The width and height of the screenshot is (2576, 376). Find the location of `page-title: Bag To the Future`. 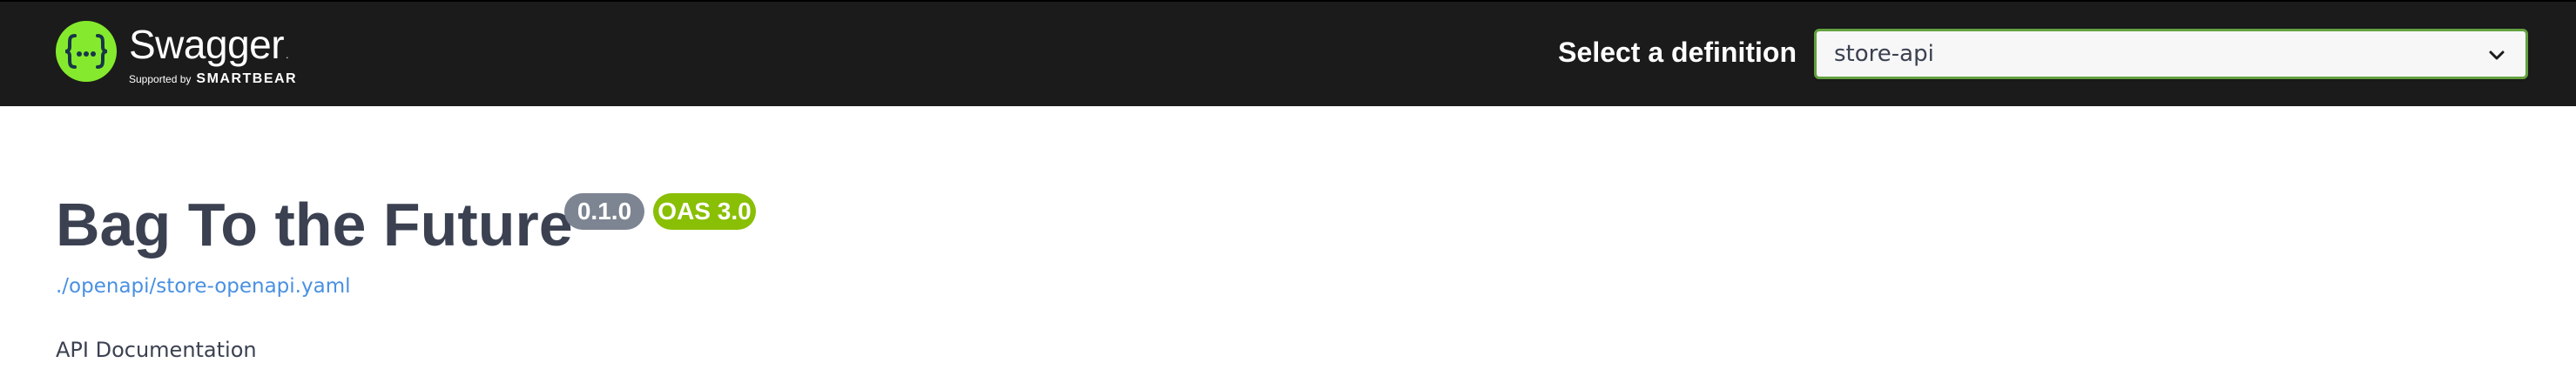

page-title: Bag To the Future is located at coordinates (315, 225).